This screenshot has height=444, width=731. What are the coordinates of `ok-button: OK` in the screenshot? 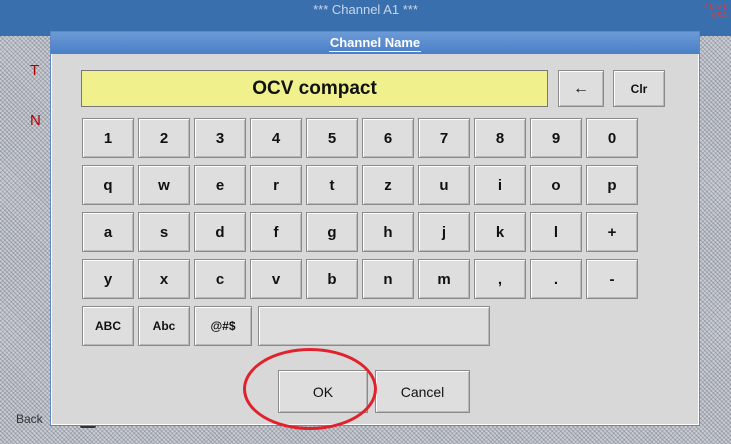 It's located at (323, 391).